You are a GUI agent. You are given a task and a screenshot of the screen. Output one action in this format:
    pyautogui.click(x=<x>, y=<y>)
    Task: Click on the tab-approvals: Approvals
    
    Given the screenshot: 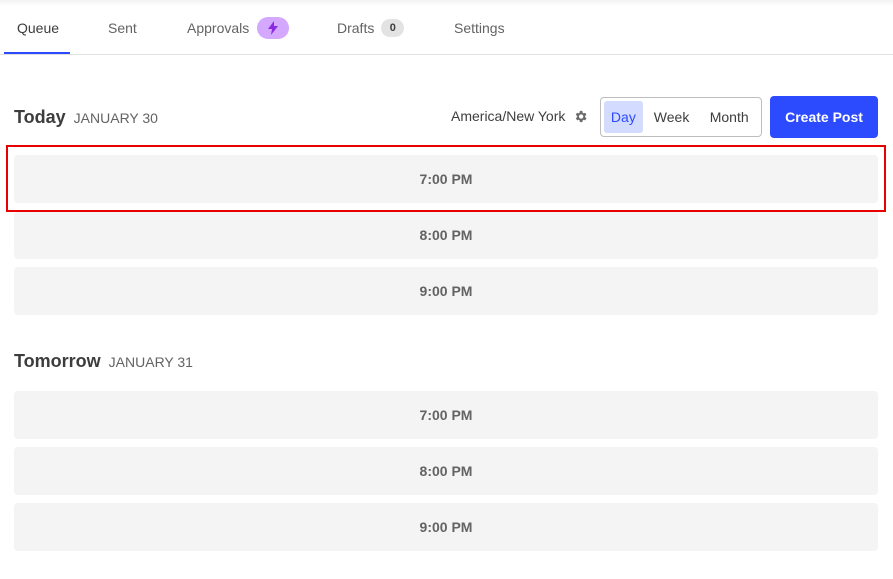 What is the action you would take?
    pyautogui.click(x=238, y=27)
    